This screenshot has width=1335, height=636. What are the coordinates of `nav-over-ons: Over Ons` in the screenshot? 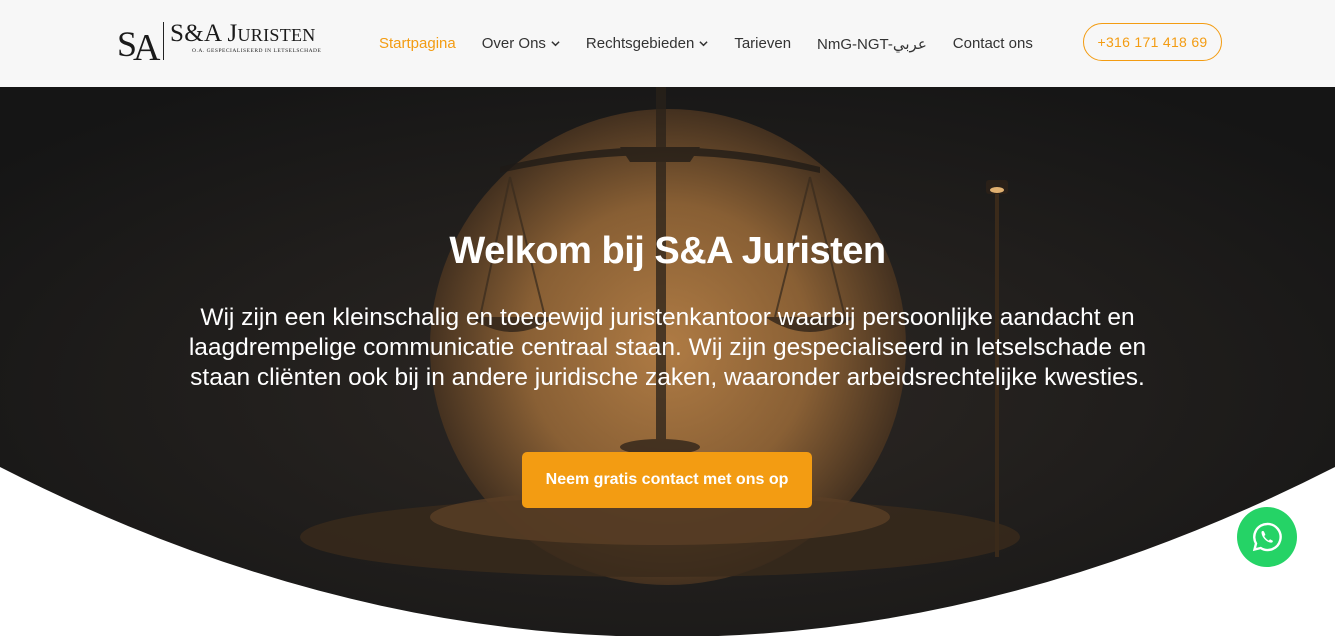 It's located at (521, 43).